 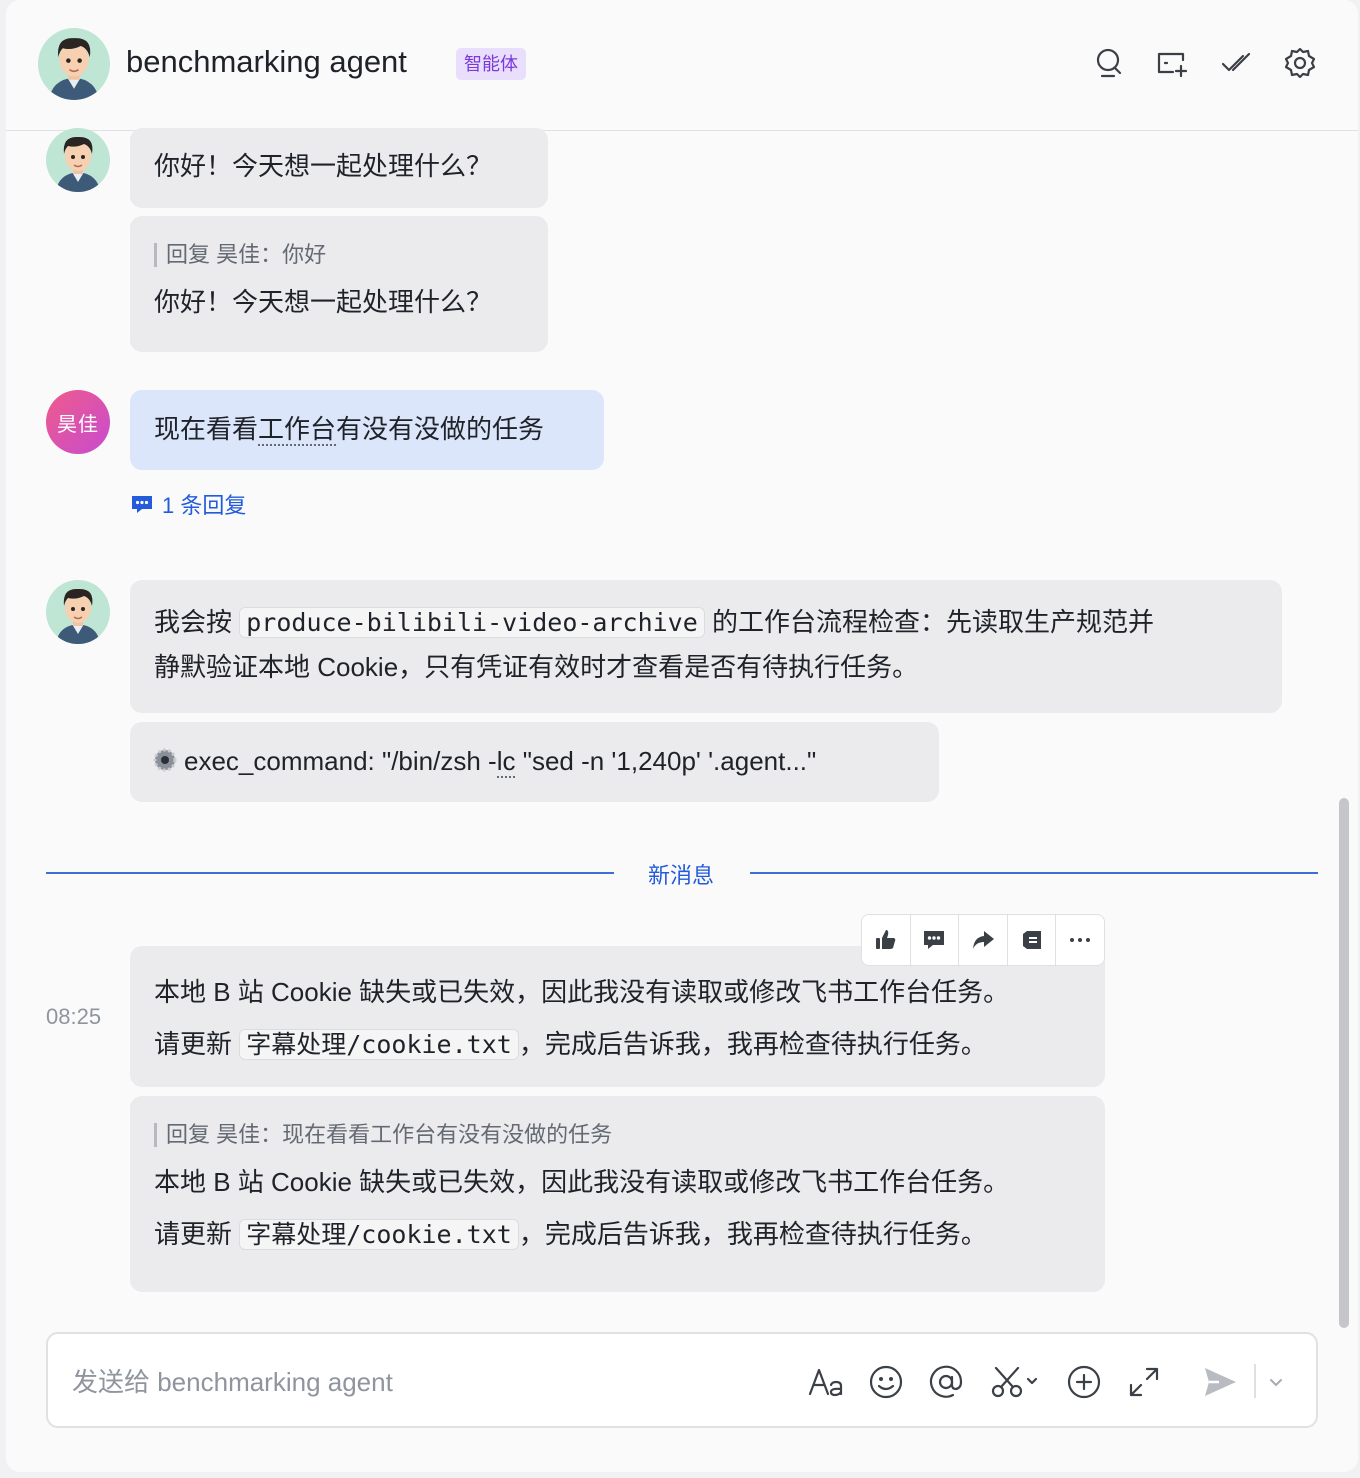 I want to click on message-timestamp: 08:25, so click(x=74, y=1016).